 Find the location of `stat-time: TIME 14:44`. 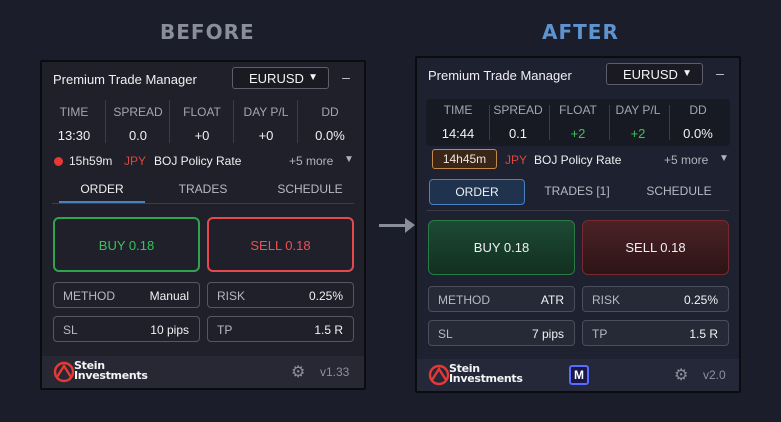

stat-time: TIME 14:44 is located at coordinates (458, 122).